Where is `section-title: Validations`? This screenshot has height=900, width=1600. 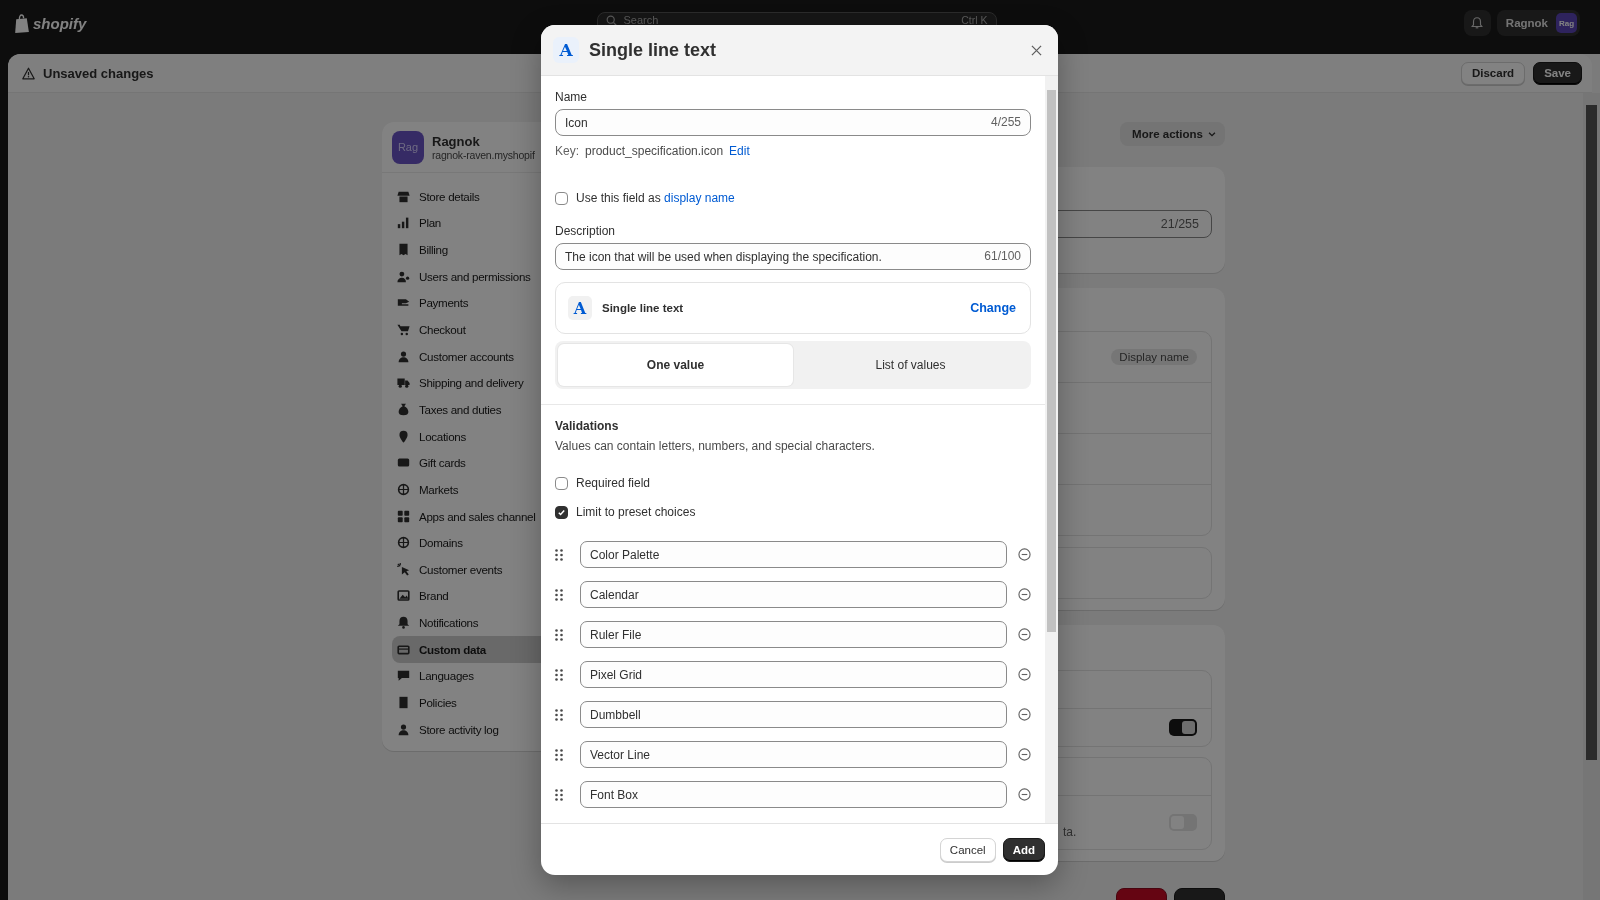 section-title: Validations is located at coordinates (587, 426).